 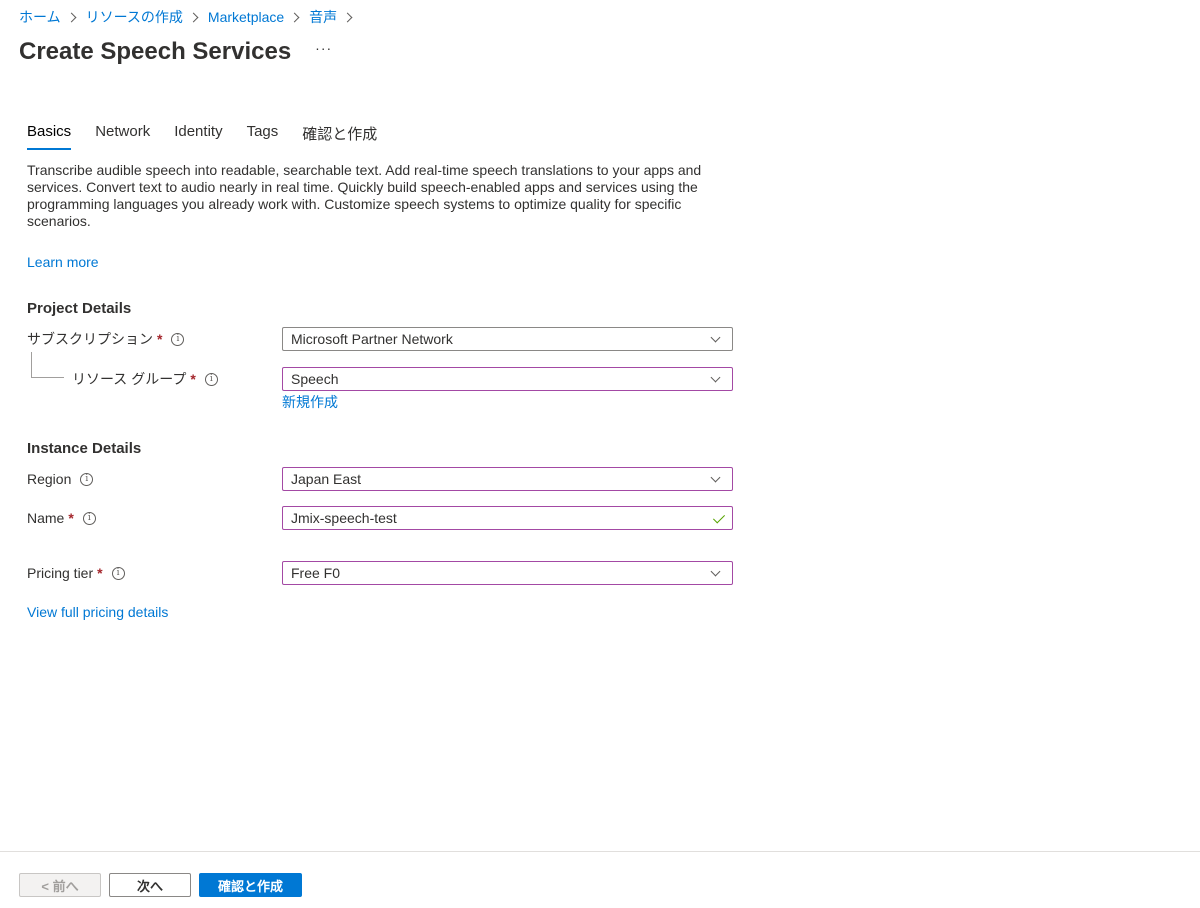 I want to click on resource-group-value: Speech, so click(x=315, y=379).